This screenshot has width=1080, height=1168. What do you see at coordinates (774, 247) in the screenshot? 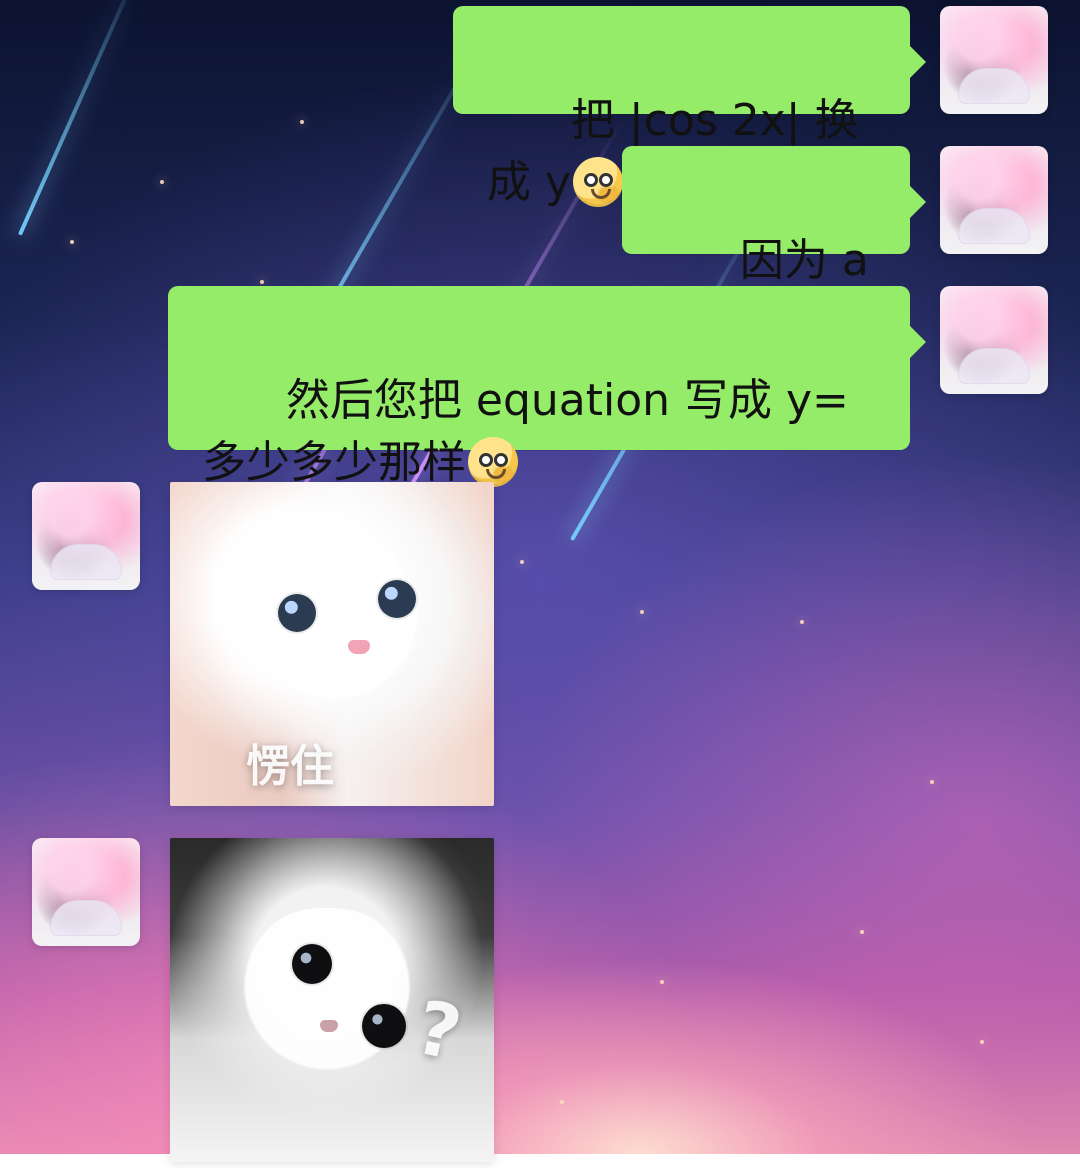
I see `message-bubble: 因为 a 有讲` at bounding box center [774, 247].